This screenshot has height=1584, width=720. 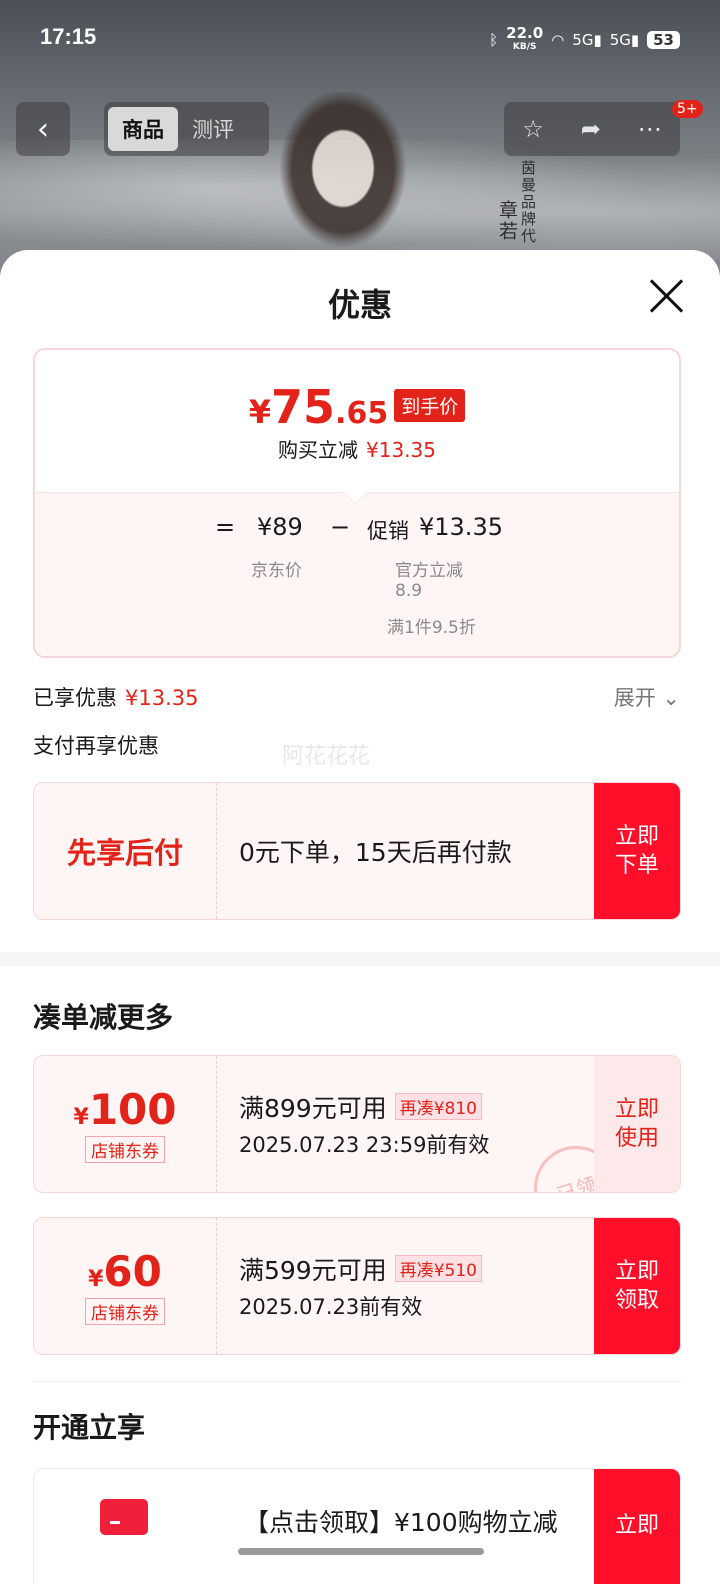 What do you see at coordinates (361, 1551) in the screenshot?
I see `home-indicator` at bounding box center [361, 1551].